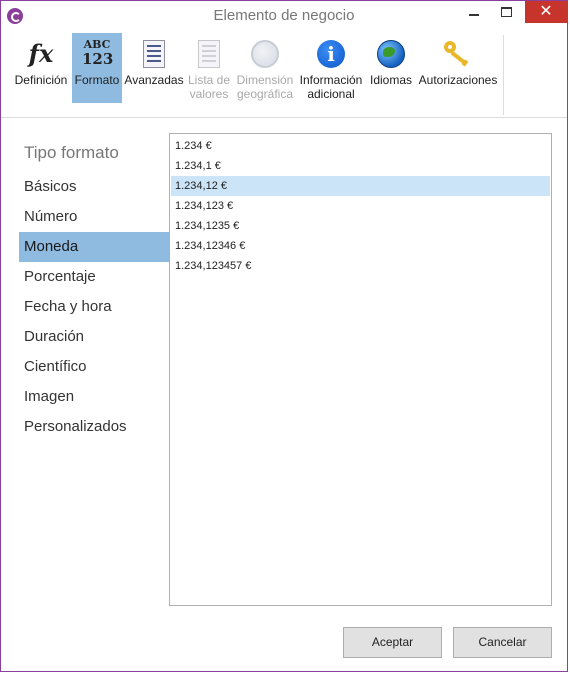 This screenshot has width=570, height=674. I want to click on format-list-item: 1.234,1235 €, so click(360, 226).